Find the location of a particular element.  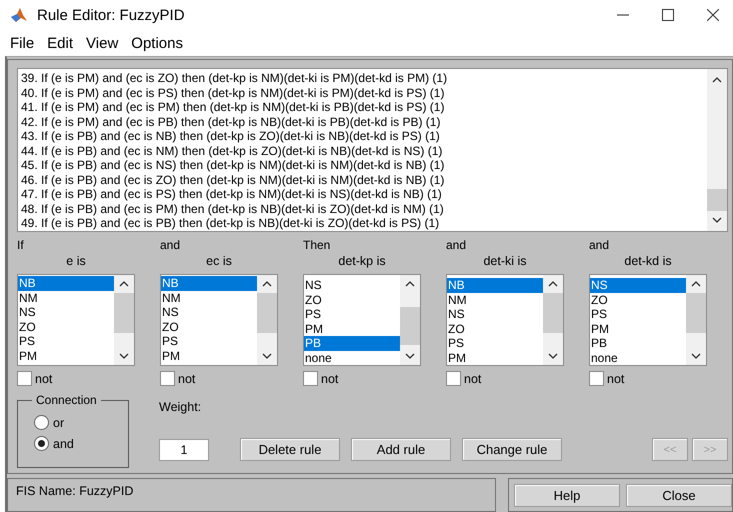

footer-button: Help is located at coordinates (567, 495).